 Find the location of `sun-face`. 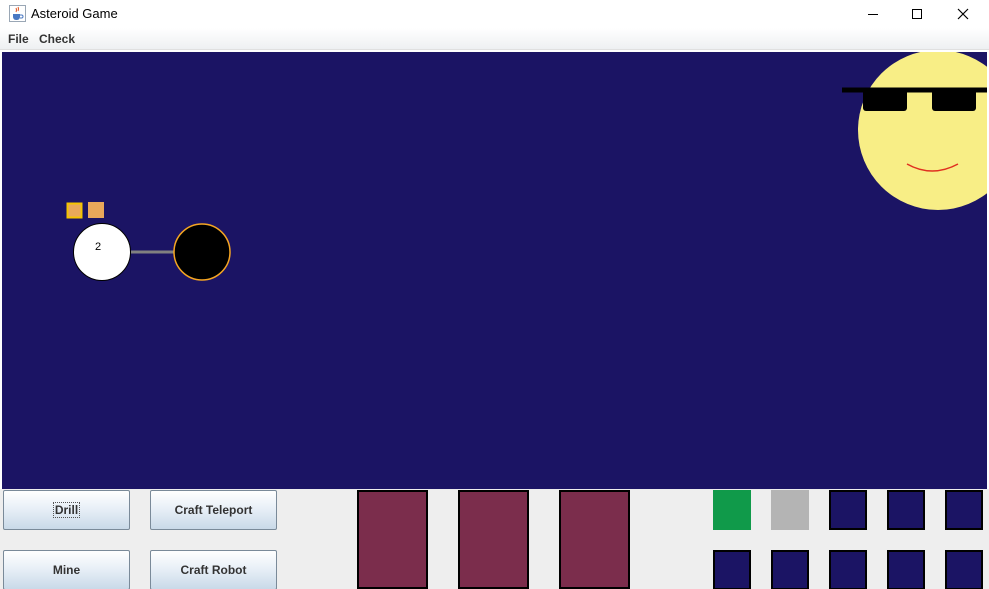

sun-face is located at coordinates (922, 131).